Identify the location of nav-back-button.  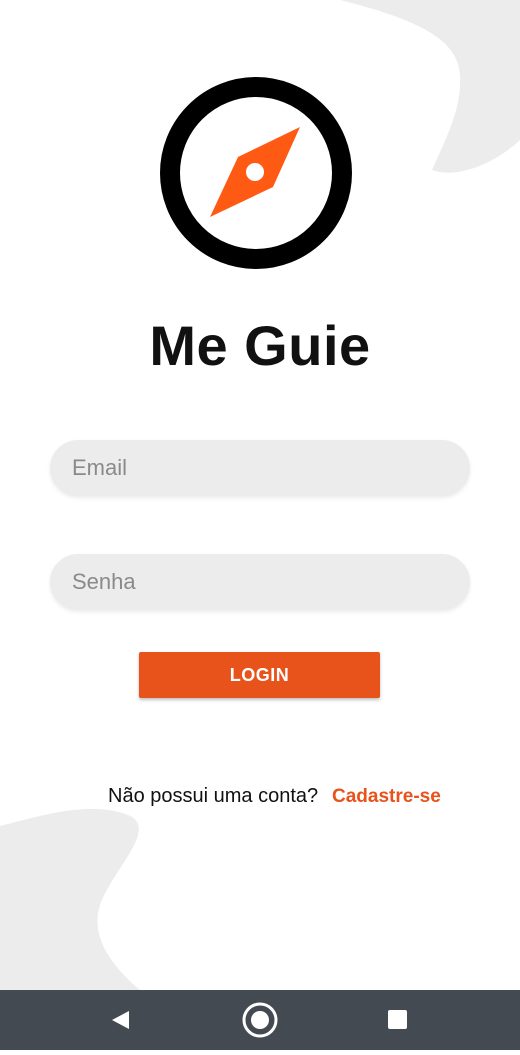
(121, 1020).